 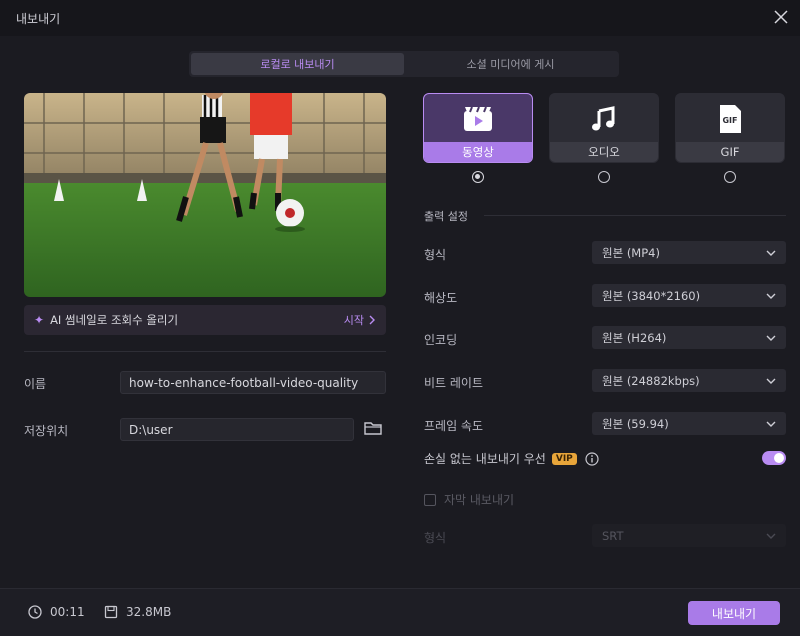 What do you see at coordinates (634, 337) in the screenshot?
I see `encoding-value: 원본 (H264)` at bounding box center [634, 337].